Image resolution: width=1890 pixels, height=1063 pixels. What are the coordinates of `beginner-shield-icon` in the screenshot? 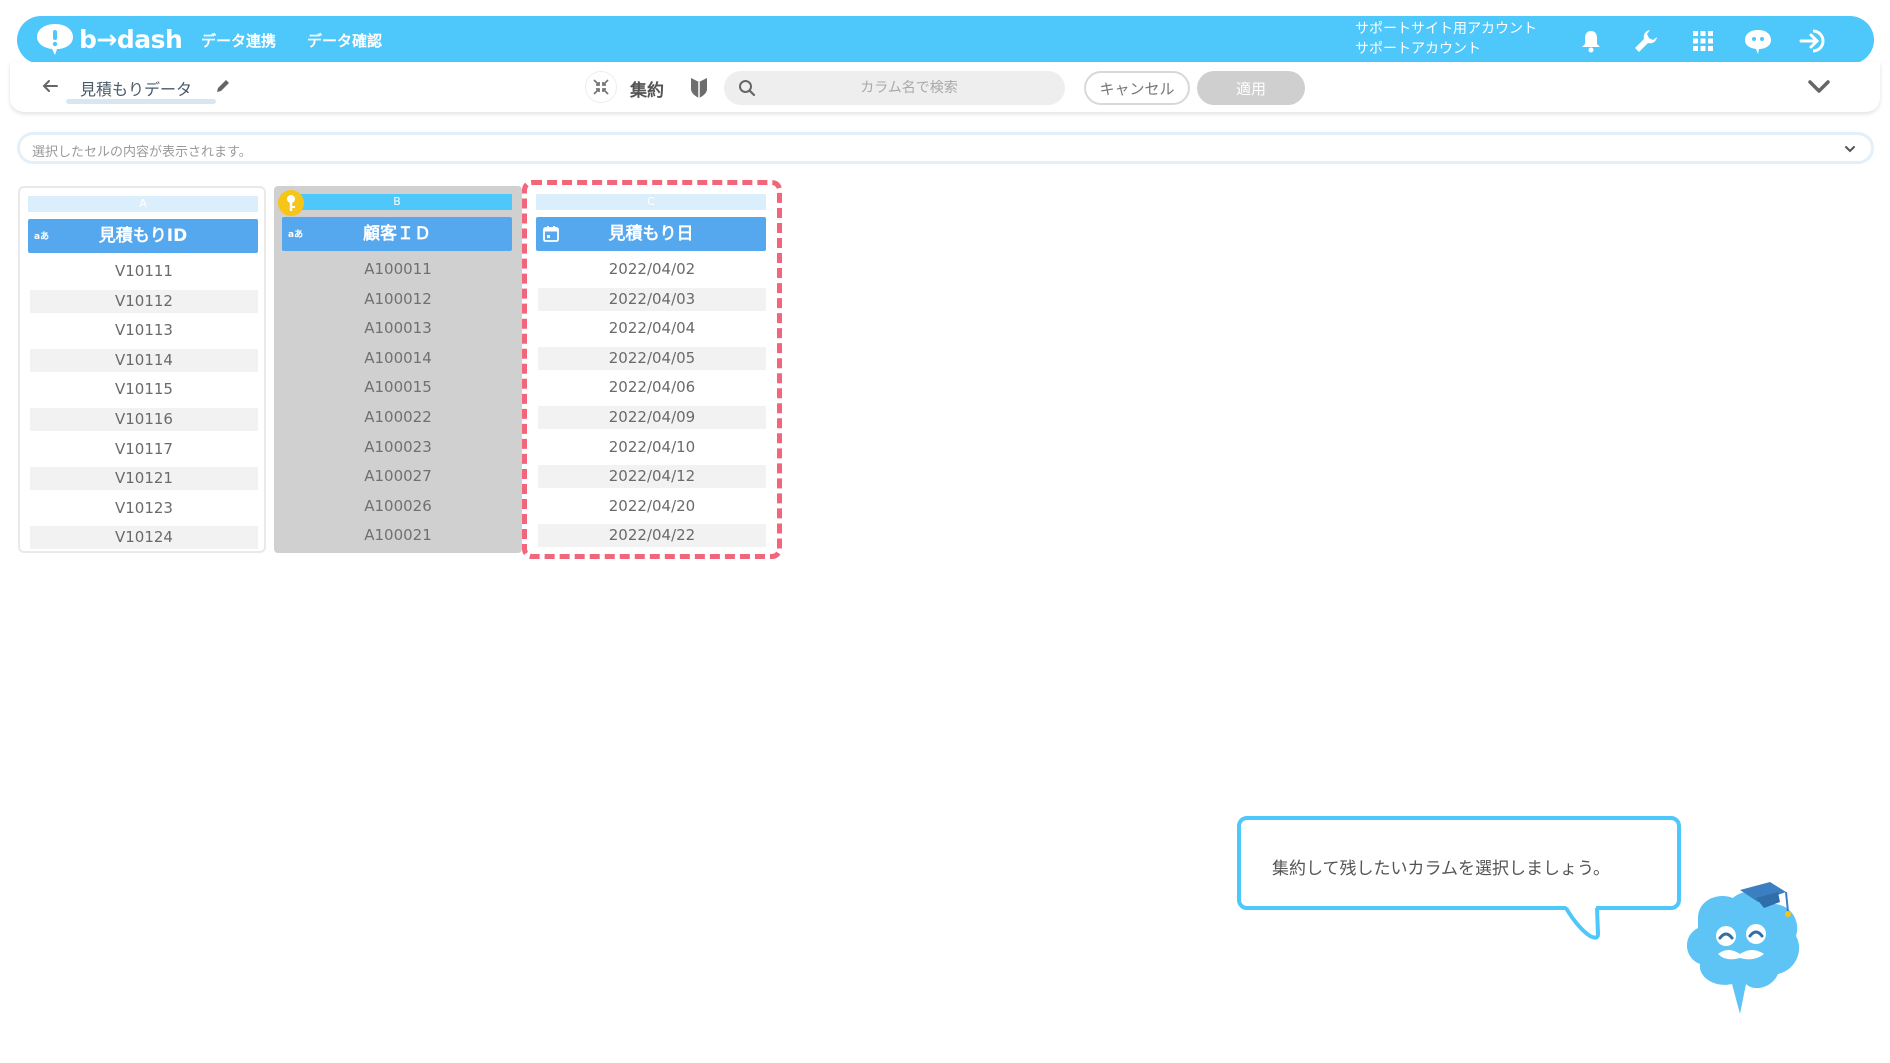 It's located at (699, 87).